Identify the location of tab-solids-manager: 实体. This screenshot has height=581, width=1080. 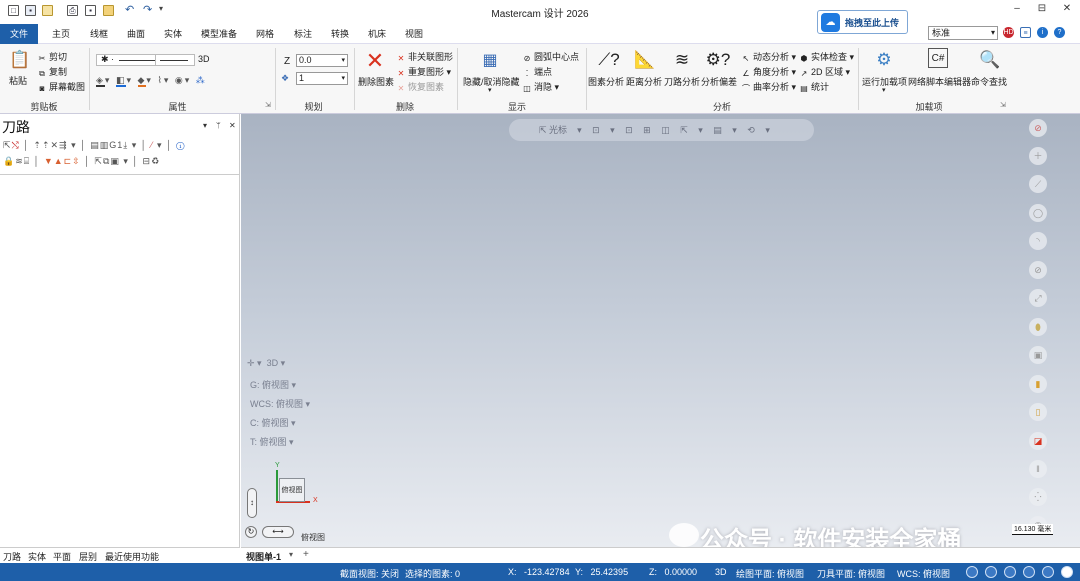
(37, 556).